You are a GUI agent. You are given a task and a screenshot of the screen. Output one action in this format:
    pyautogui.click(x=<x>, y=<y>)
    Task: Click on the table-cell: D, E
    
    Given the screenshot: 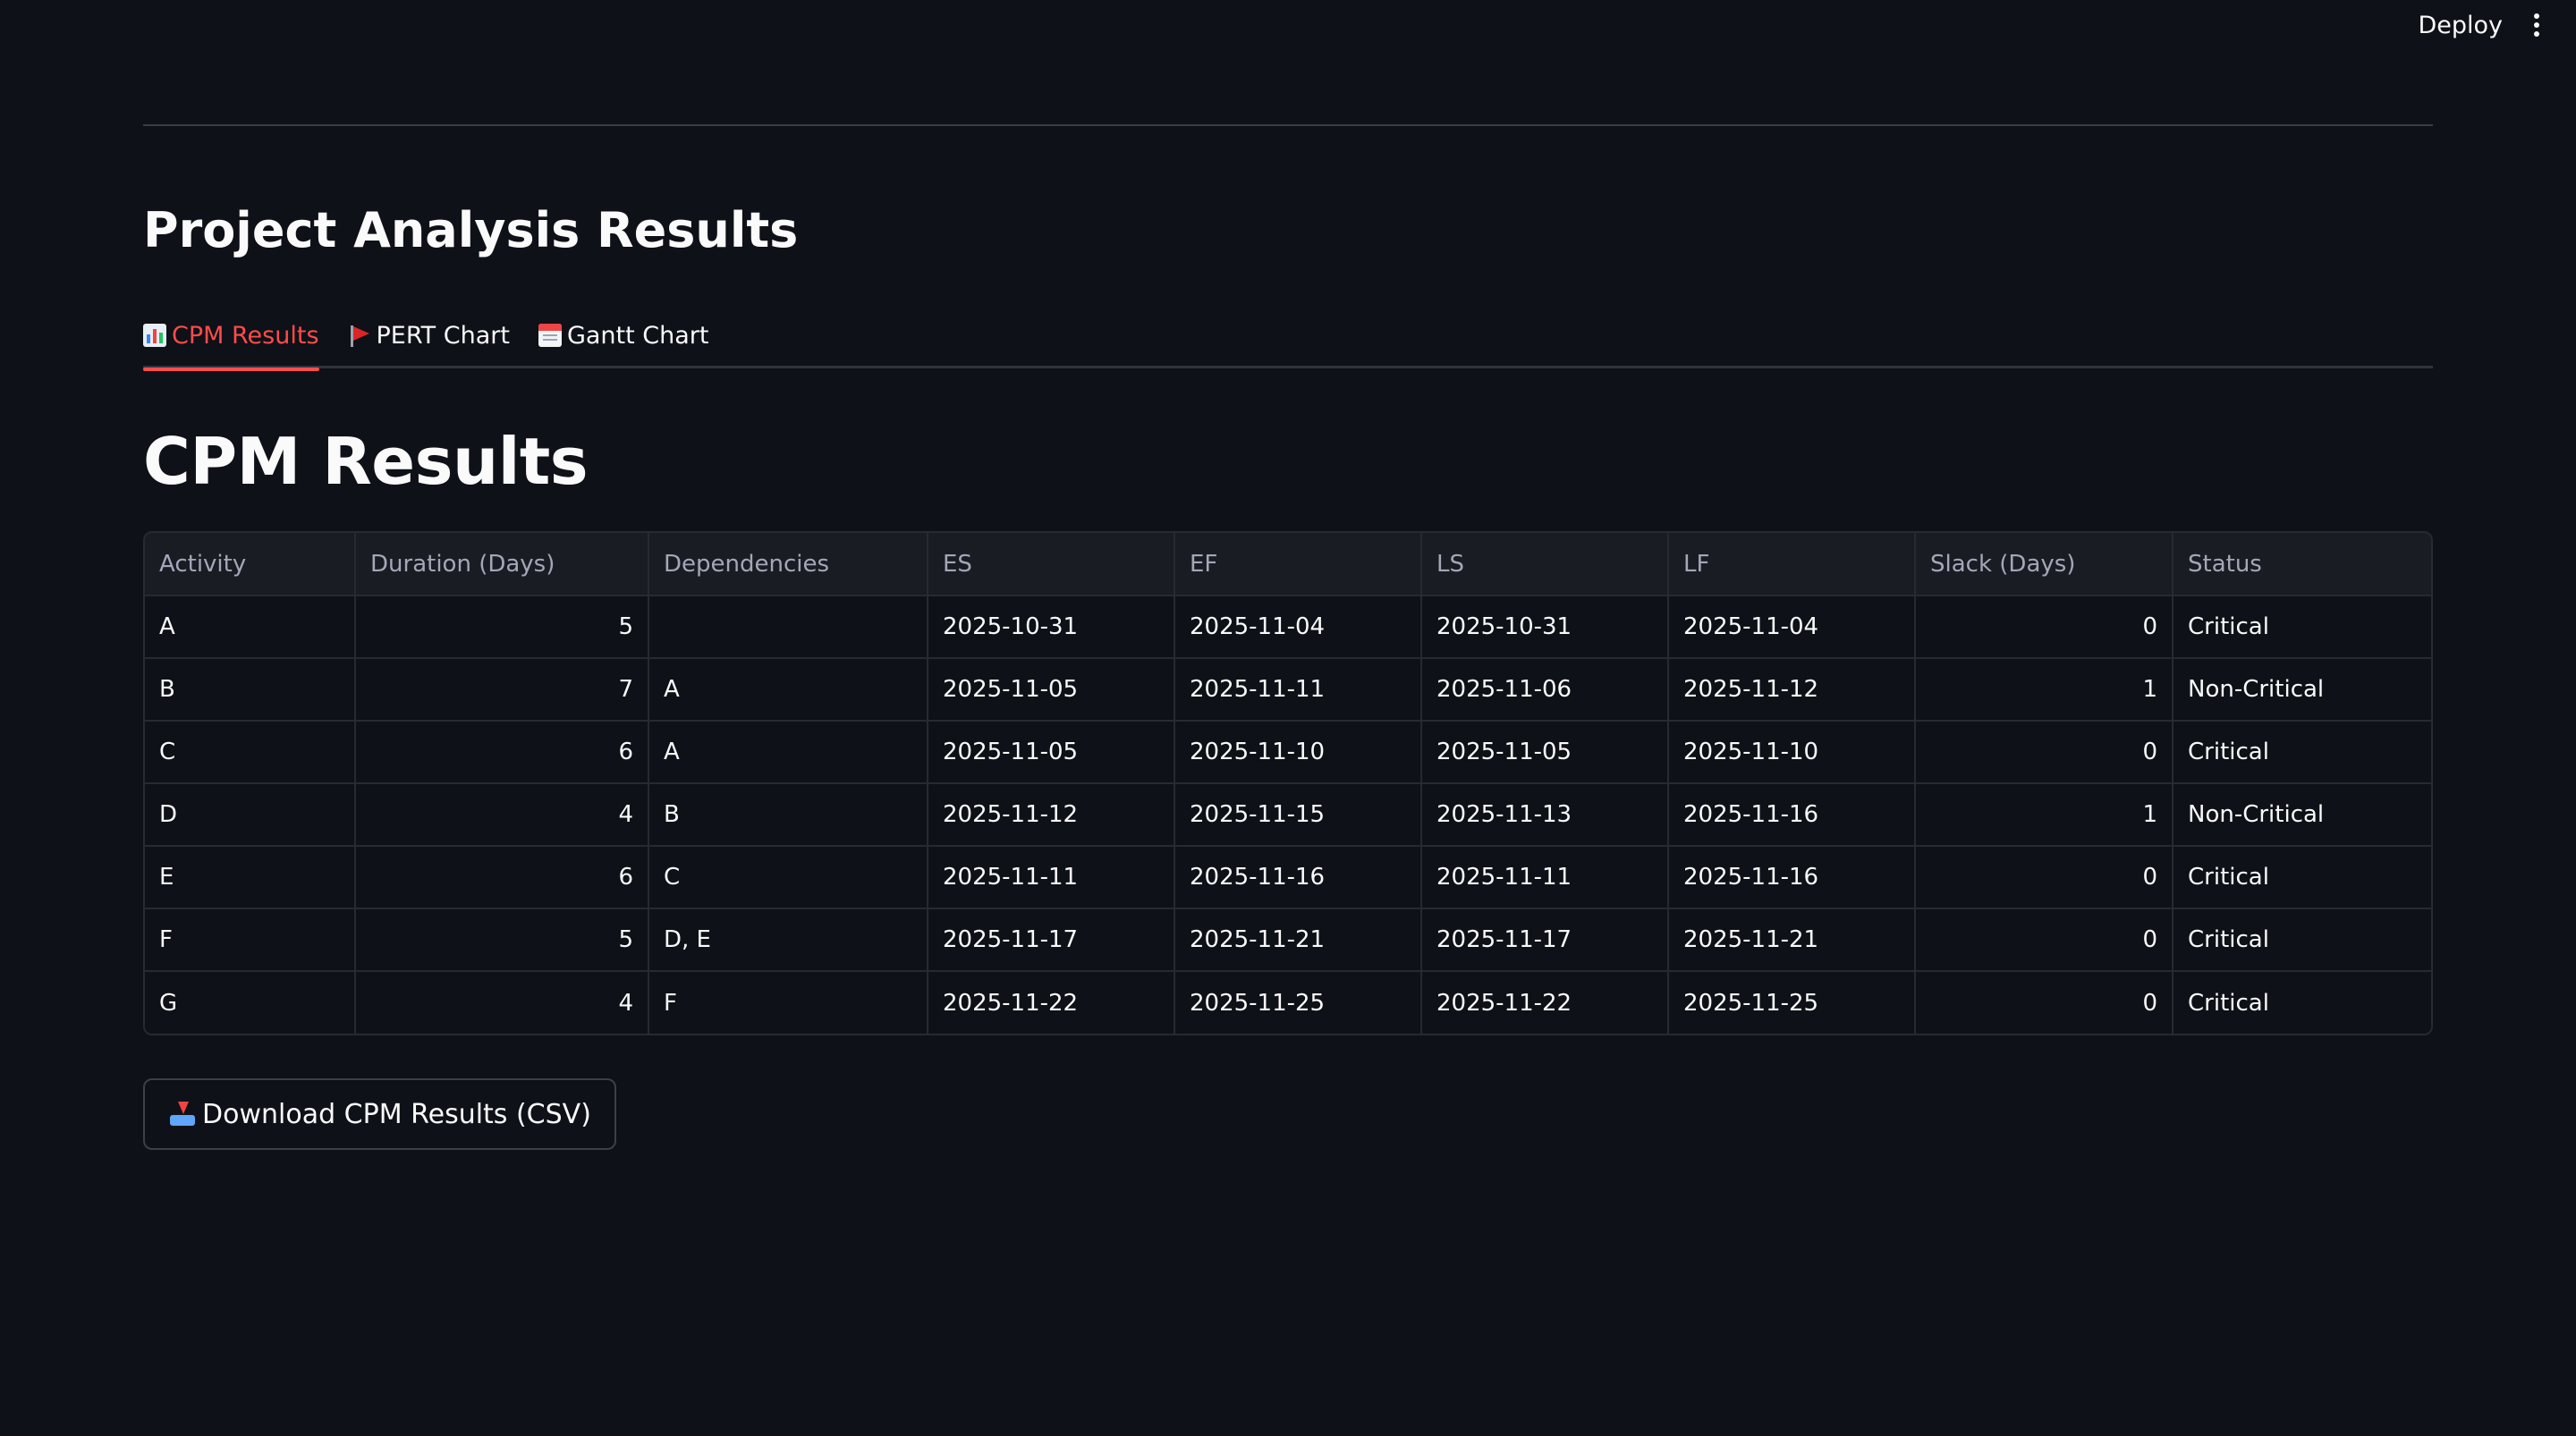 What is the action you would take?
    pyautogui.click(x=788, y=940)
    